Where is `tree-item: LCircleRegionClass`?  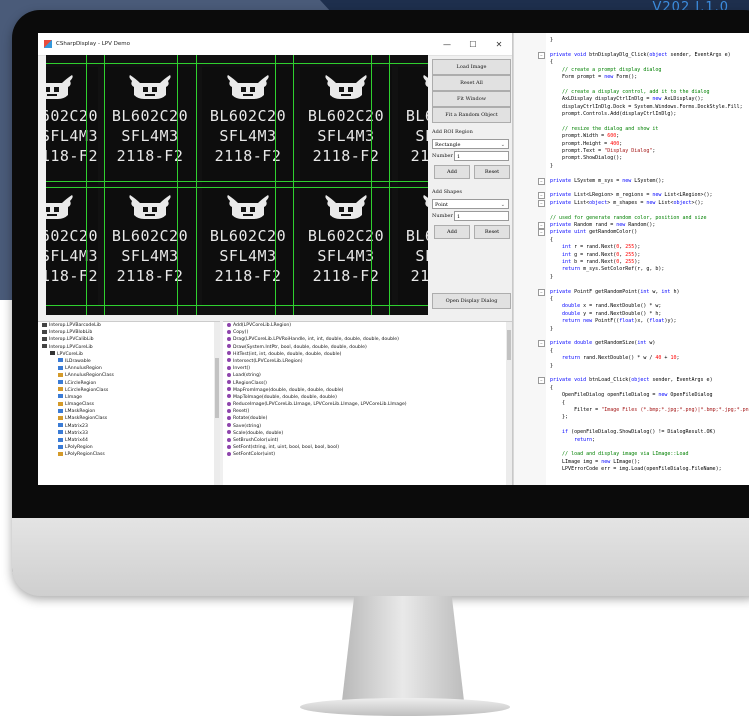
tree-item: LCircleRegionClass is located at coordinates (129, 390).